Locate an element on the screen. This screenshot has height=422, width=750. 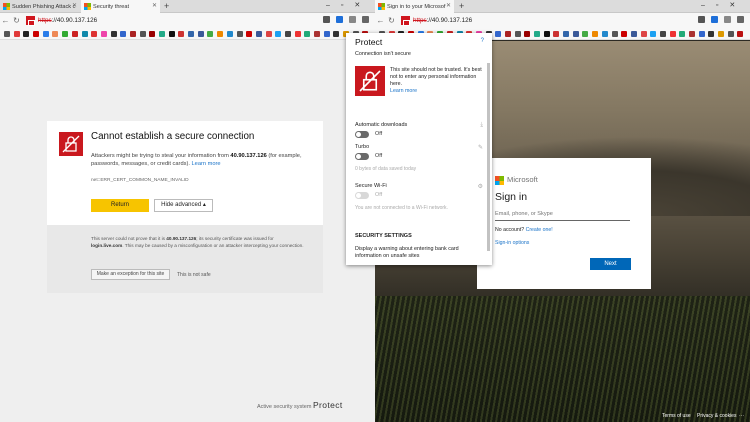
create-account-link: Create one! is located at coordinates (539, 230).